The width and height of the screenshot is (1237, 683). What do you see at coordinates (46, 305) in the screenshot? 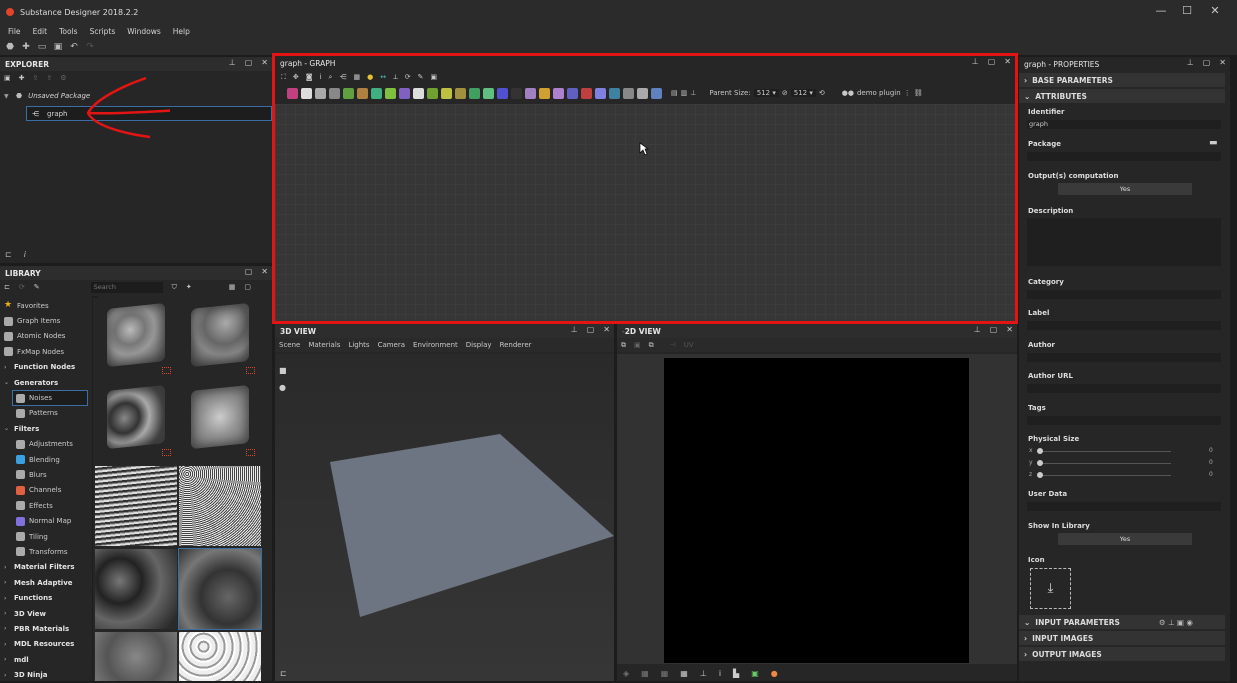
I see `library-item: ★ Favorites` at bounding box center [46, 305].